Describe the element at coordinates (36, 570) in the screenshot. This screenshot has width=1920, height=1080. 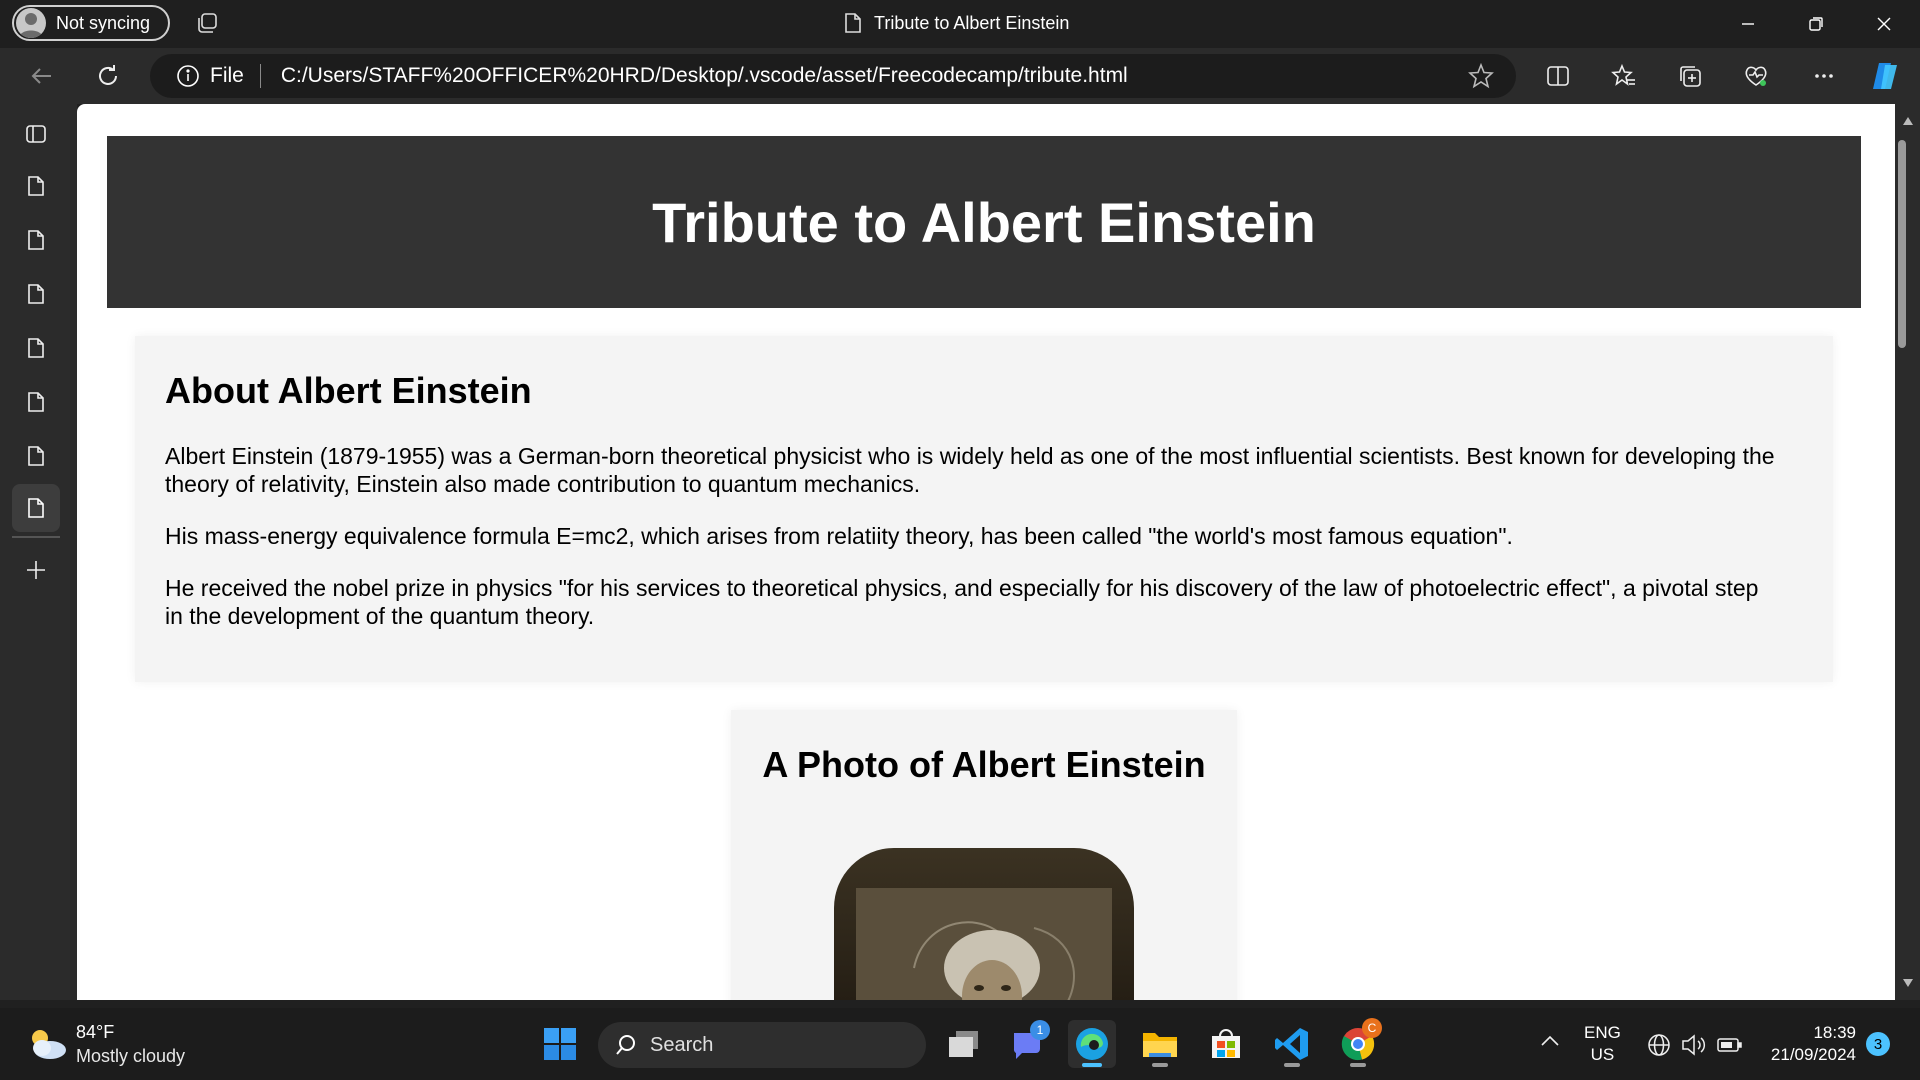
I see `new-tab-plus-icon` at that location.